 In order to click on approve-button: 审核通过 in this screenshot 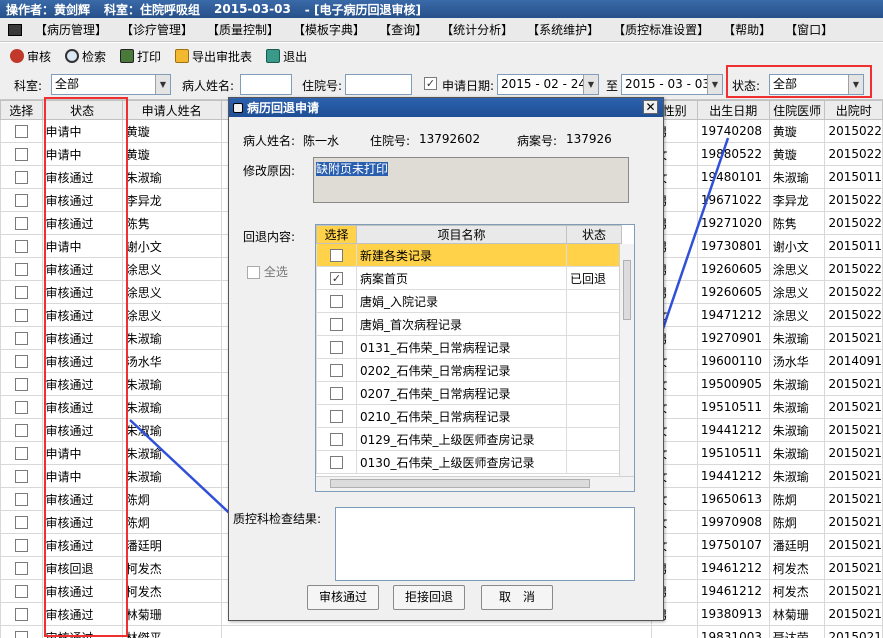, I will do `click(343, 597)`.